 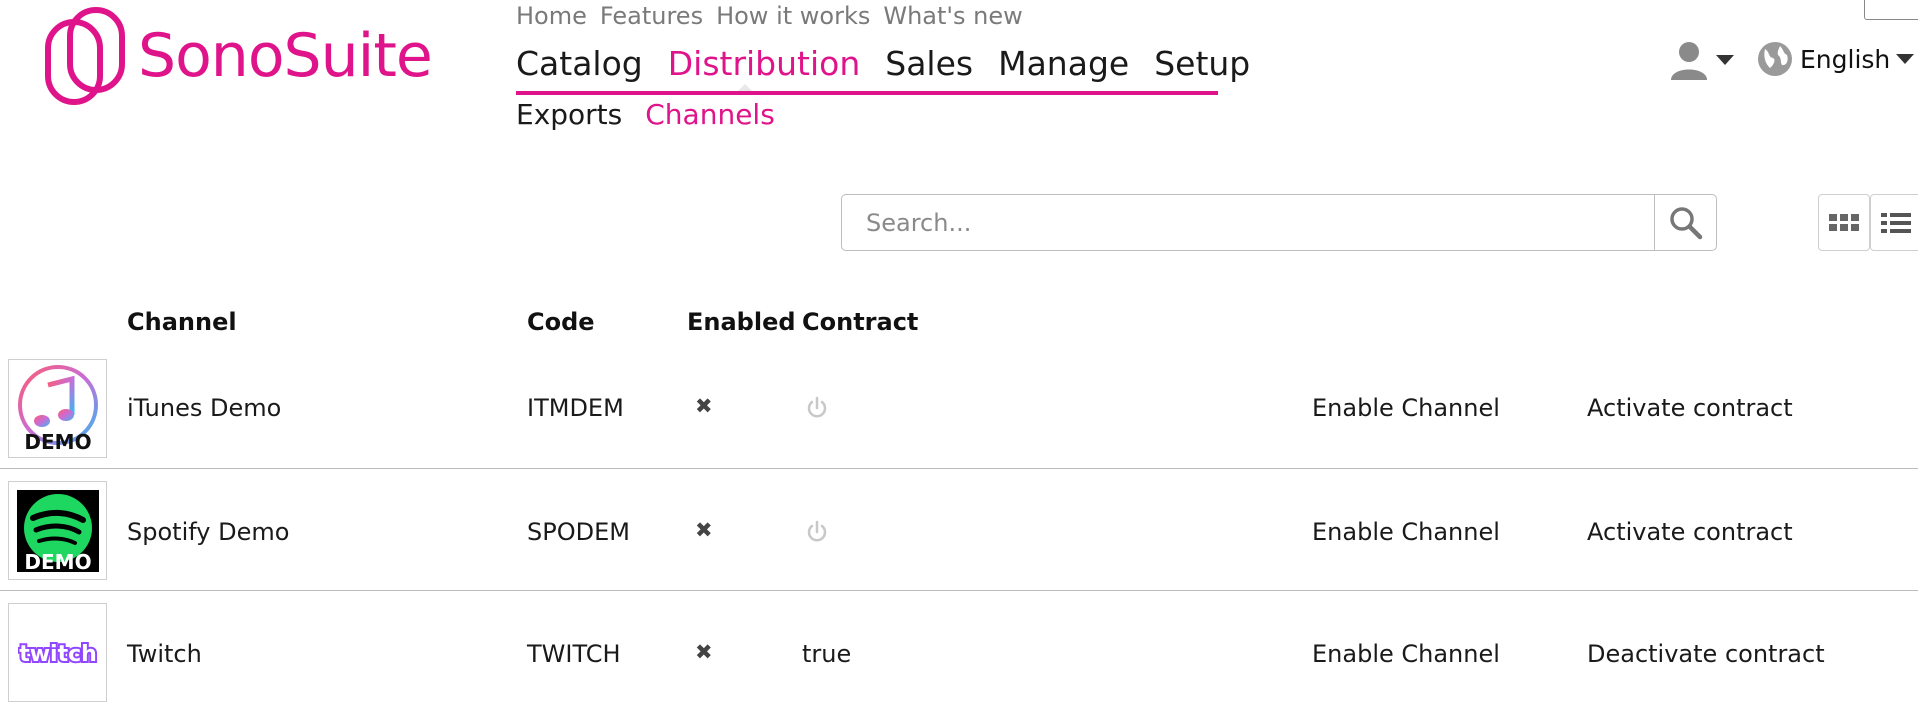 What do you see at coordinates (1706, 654) in the screenshot?
I see `contract-action-link: Deactivate contract` at bounding box center [1706, 654].